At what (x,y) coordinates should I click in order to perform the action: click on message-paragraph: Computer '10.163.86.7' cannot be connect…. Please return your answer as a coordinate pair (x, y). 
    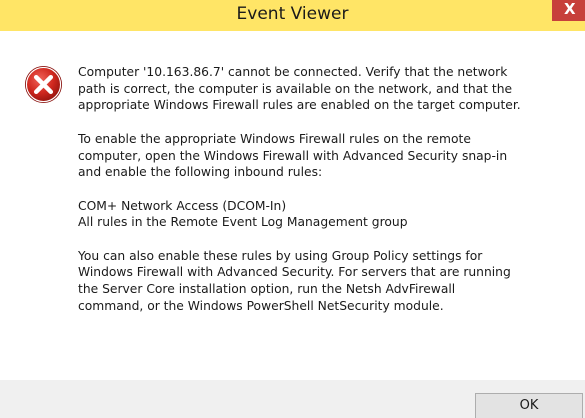
    Looking at the image, I should click on (299, 89).